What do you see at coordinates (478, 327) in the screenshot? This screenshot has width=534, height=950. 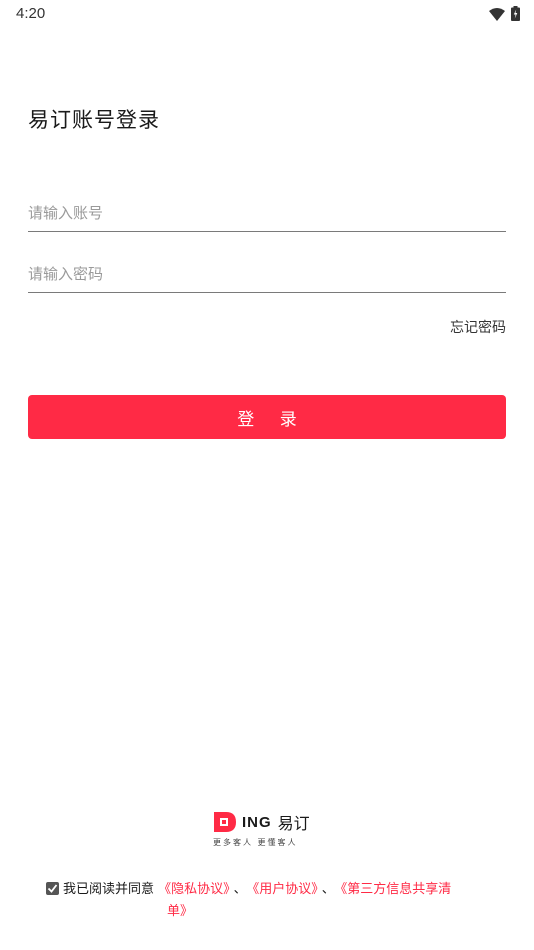 I see `forgot-password-link: 忘记密码` at bounding box center [478, 327].